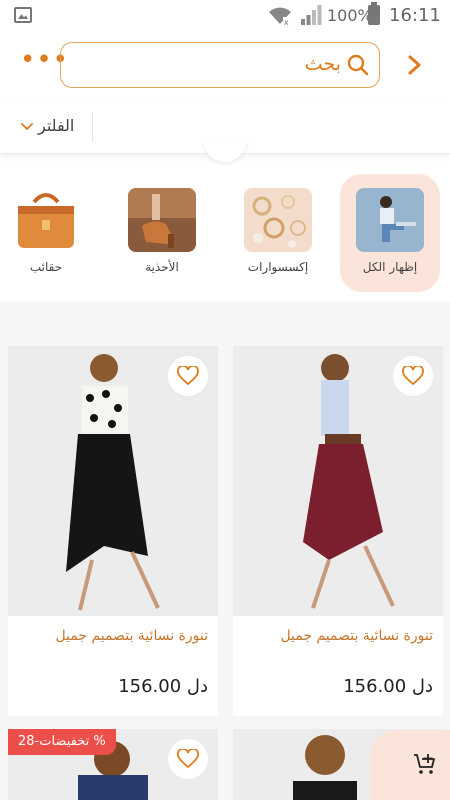 This screenshot has height=800, width=450. I want to click on wifi-icon: x, so click(280, 16).